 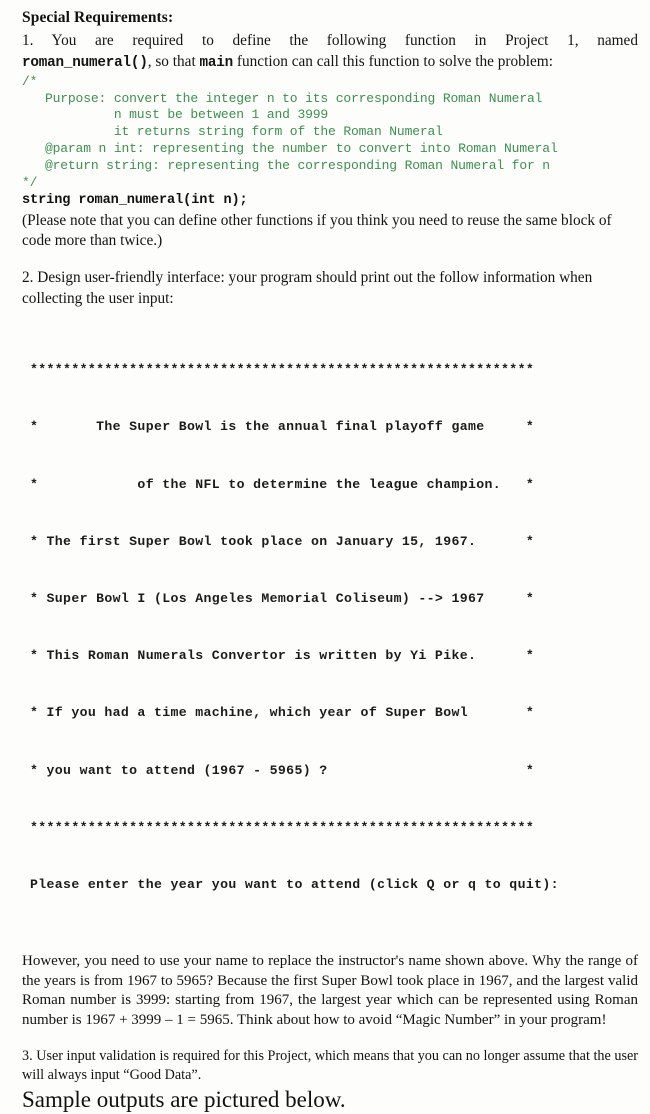 I want to click on main-function-inline-code: main, so click(x=216, y=62).